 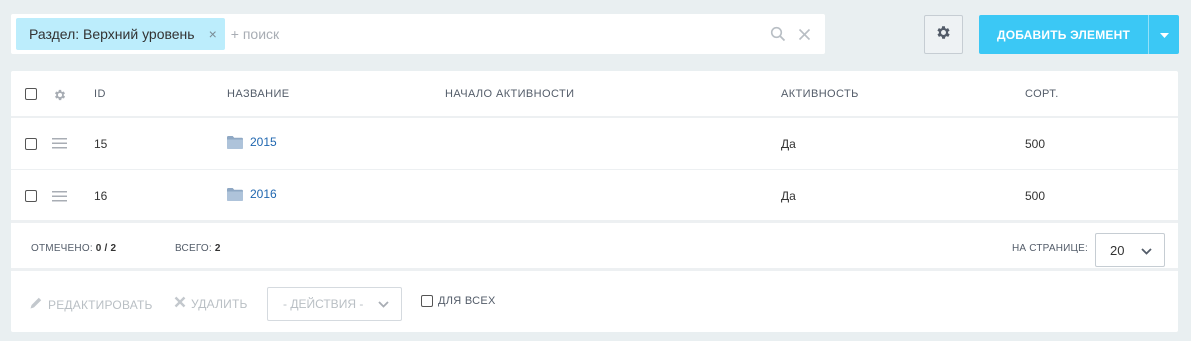 What do you see at coordinates (217, 248) in the screenshot?
I see `total-counter-value: 2` at bounding box center [217, 248].